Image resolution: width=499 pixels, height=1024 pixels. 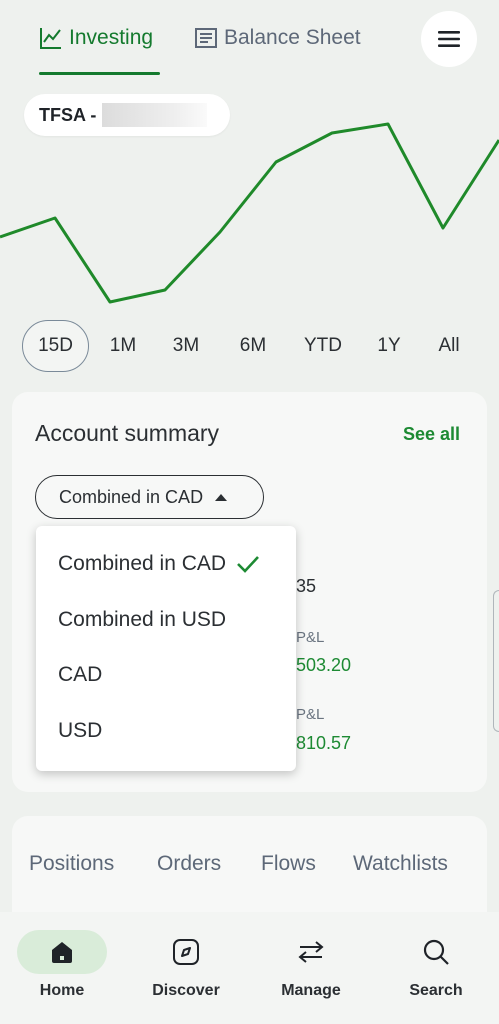 I want to click on see-all-link: See all, so click(x=431, y=434).